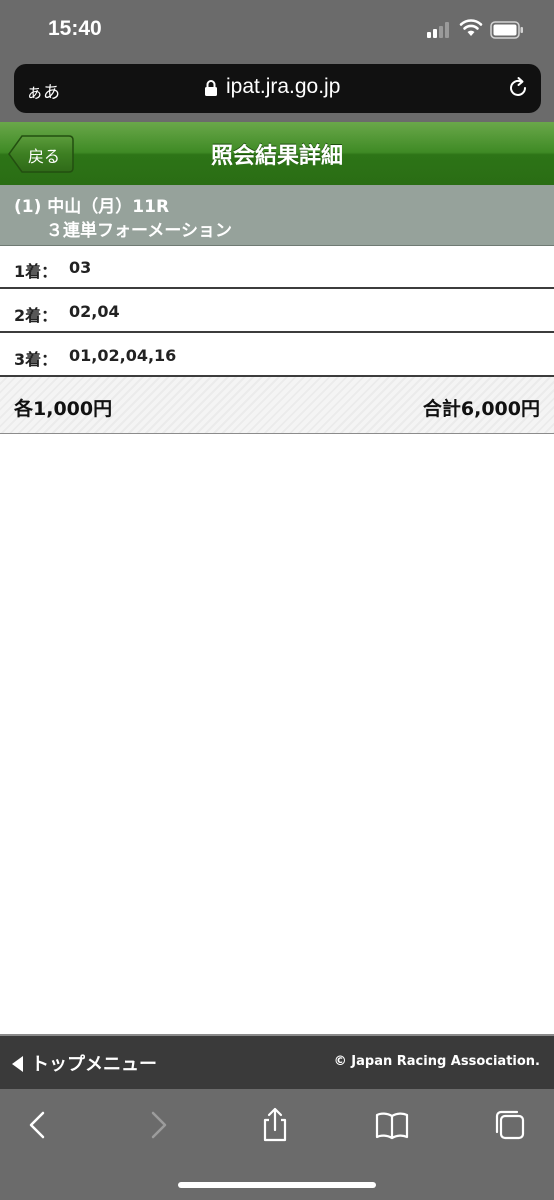  Describe the element at coordinates (277, 1144) in the screenshot. I see `browser-toolbar` at that location.